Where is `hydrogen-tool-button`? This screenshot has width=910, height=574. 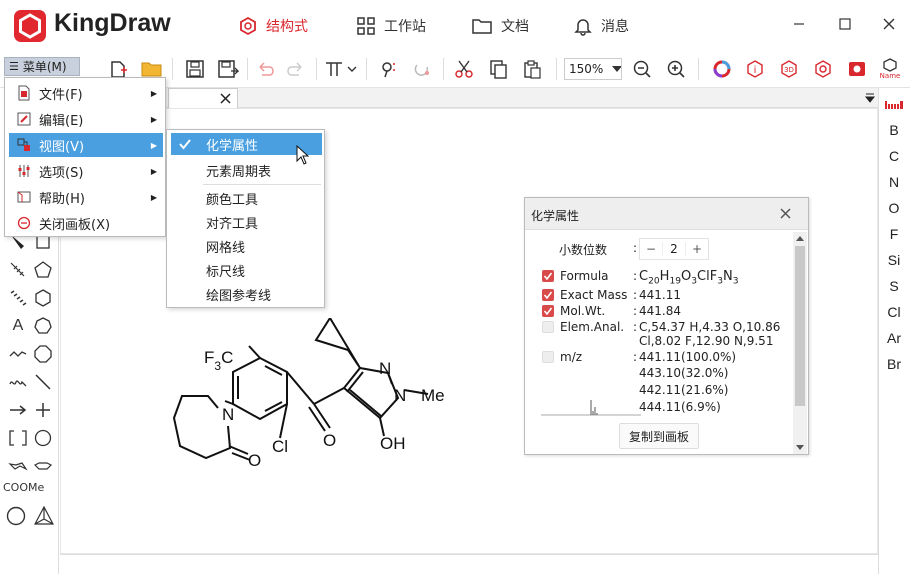
hydrogen-tool-button is located at coordinates (389, 69).